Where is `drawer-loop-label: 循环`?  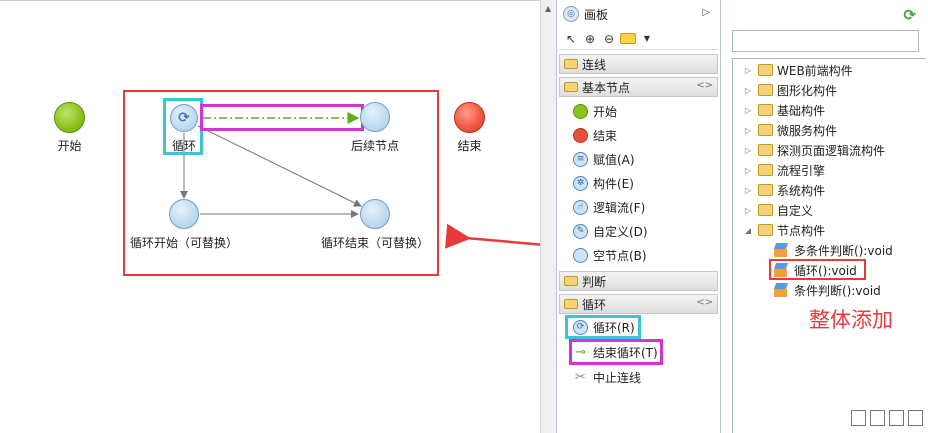
drawer-loop-label: 循环 is located at coordinates (594, 304).